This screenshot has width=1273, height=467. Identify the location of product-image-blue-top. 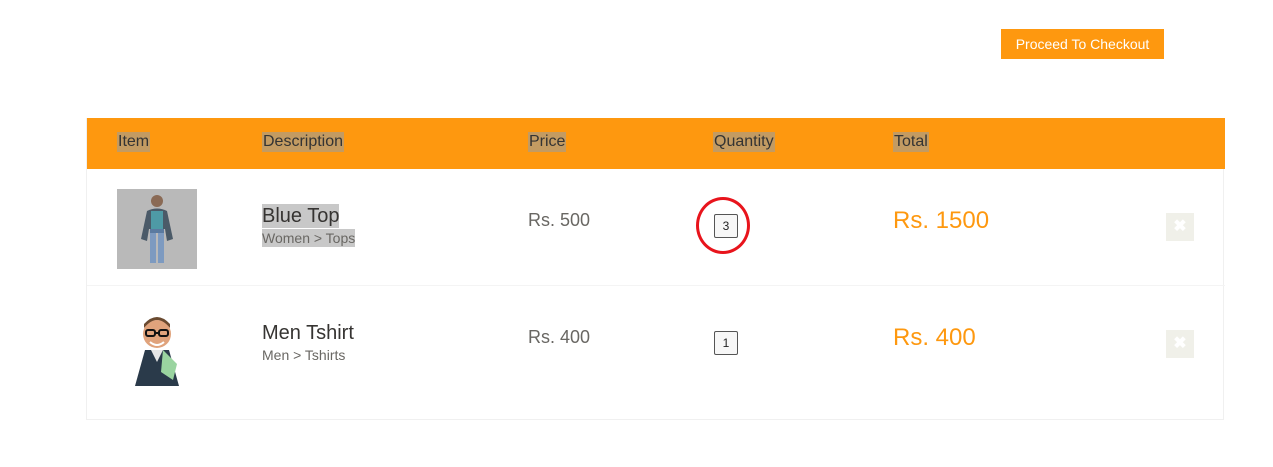
(157, 229).